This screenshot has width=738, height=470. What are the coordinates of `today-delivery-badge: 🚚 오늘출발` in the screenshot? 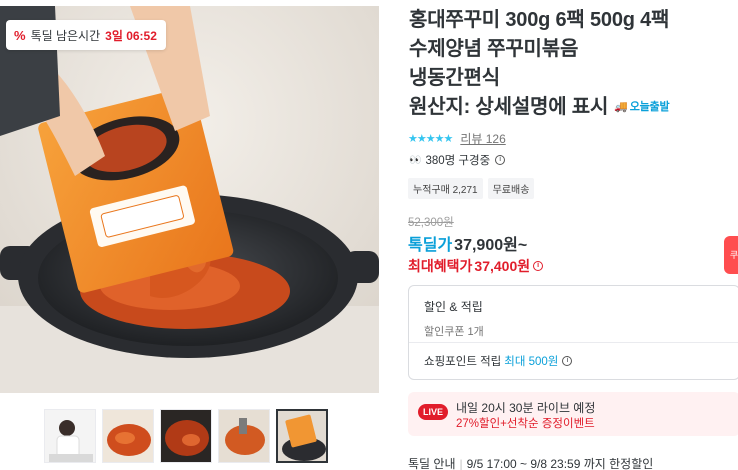 It's located at (641, 107).